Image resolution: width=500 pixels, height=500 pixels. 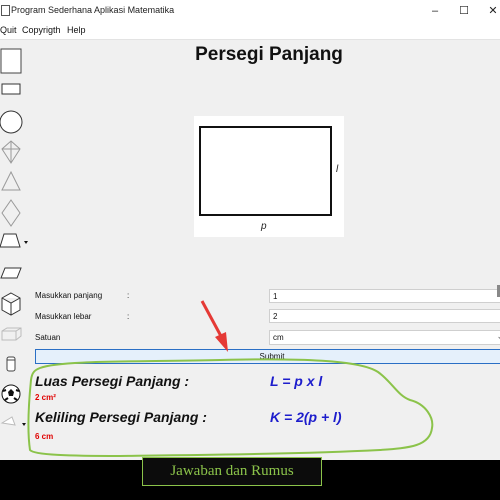 What do you see at coordinates (76, 30) in the screenshot?
I see `menu-help: Help` at bounding box center [76, 30].